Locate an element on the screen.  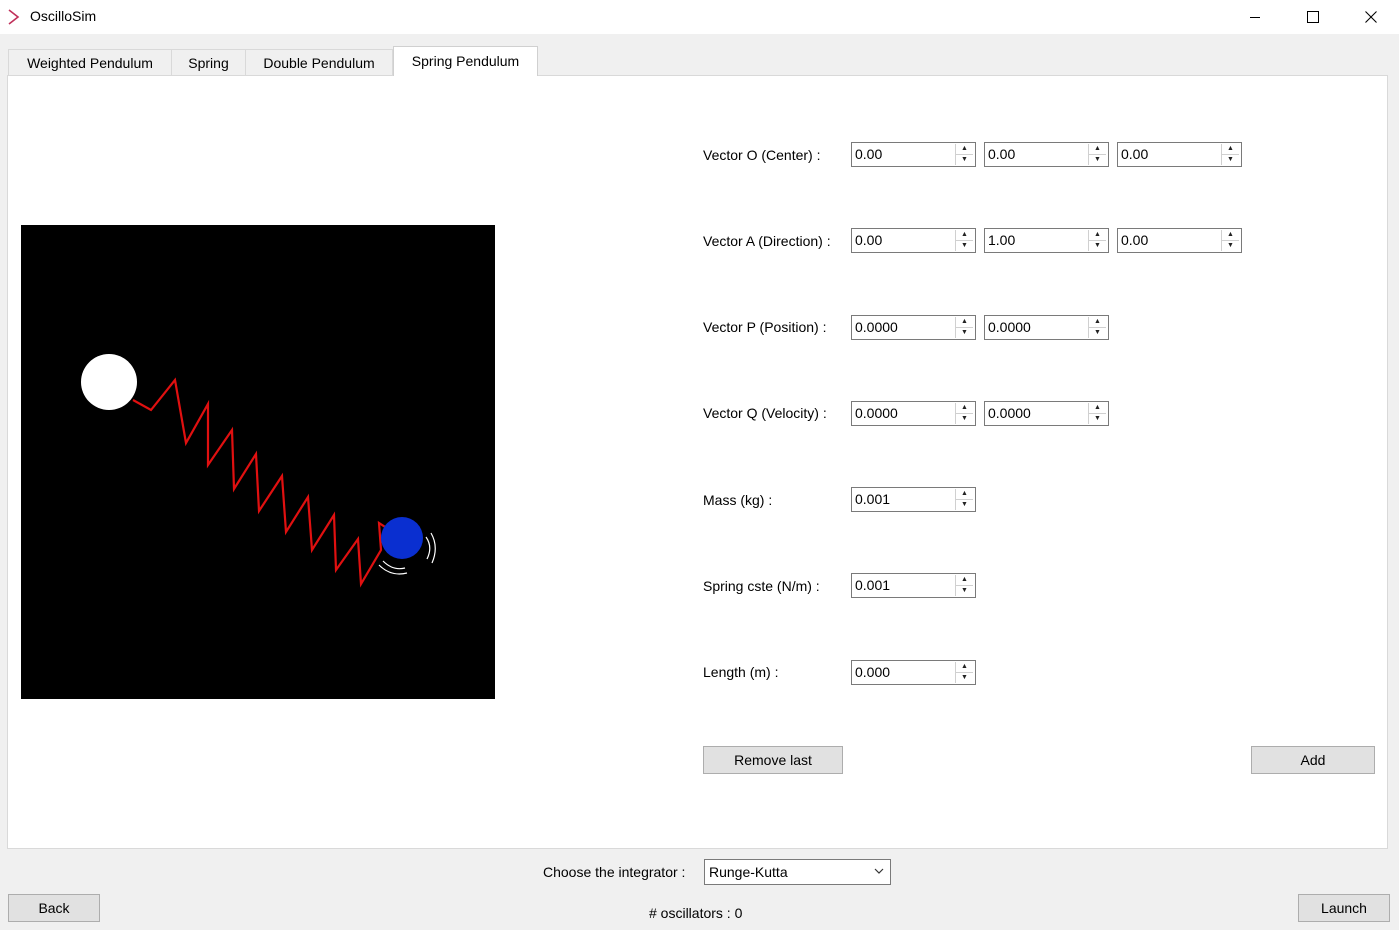
minimize-button is located at coordinates (1255, 17).